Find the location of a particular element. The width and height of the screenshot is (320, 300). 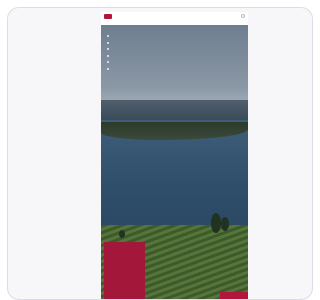

search-icon is located at coordinates (243, 16).